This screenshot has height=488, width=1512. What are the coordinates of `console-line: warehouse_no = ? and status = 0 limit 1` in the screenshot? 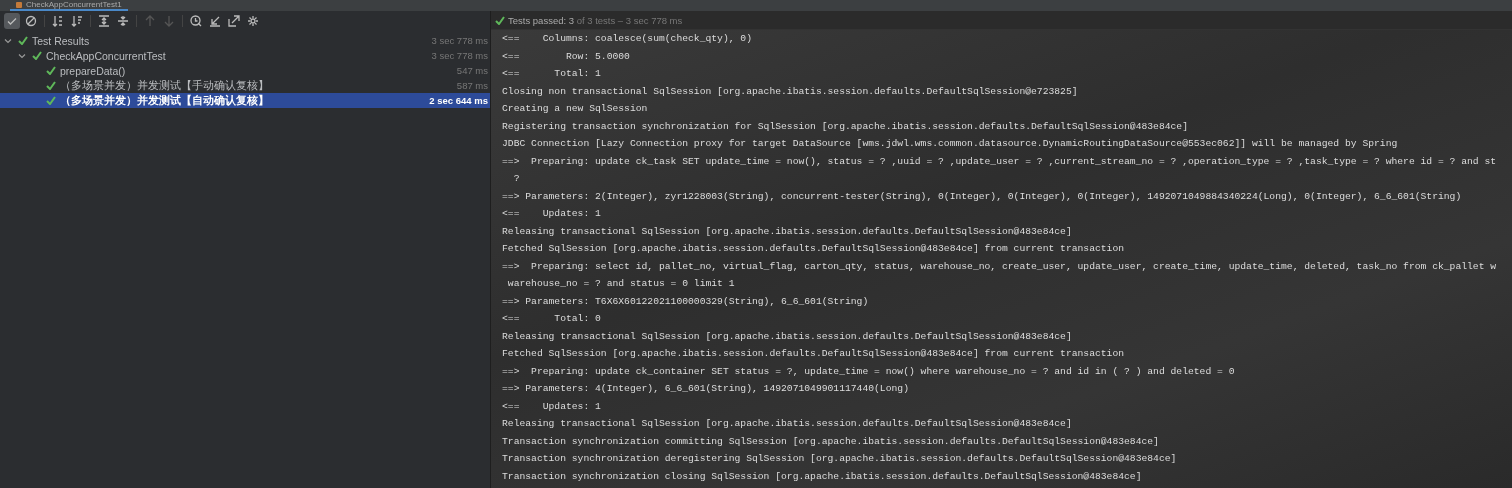 It's located at (620, 284).